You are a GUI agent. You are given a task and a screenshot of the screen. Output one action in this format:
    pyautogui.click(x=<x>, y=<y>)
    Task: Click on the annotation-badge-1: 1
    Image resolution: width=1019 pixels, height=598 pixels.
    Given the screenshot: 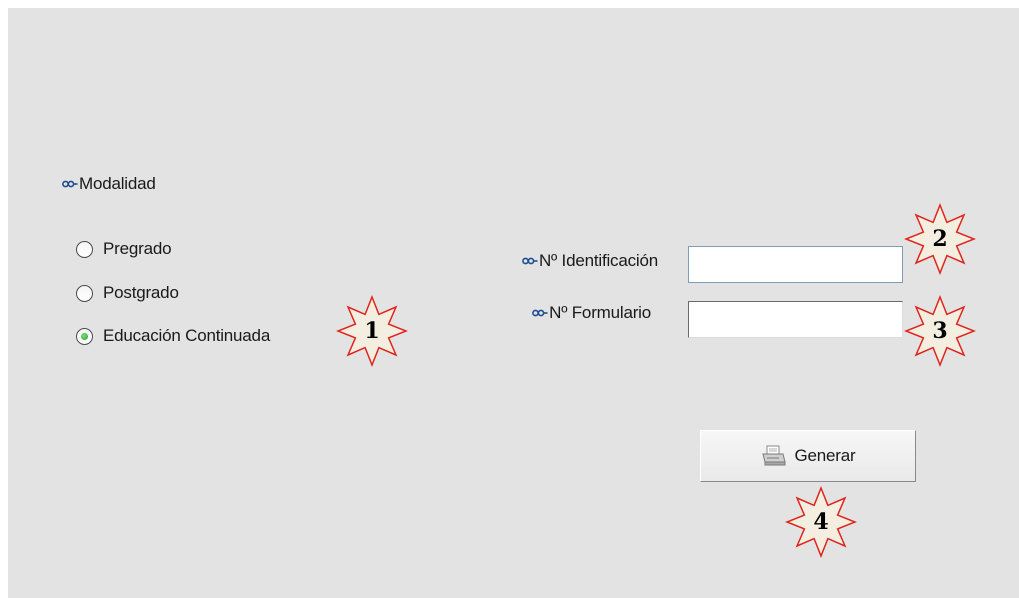 What is the action you would take?
    pyautogui.click(x=372, y=331)
    